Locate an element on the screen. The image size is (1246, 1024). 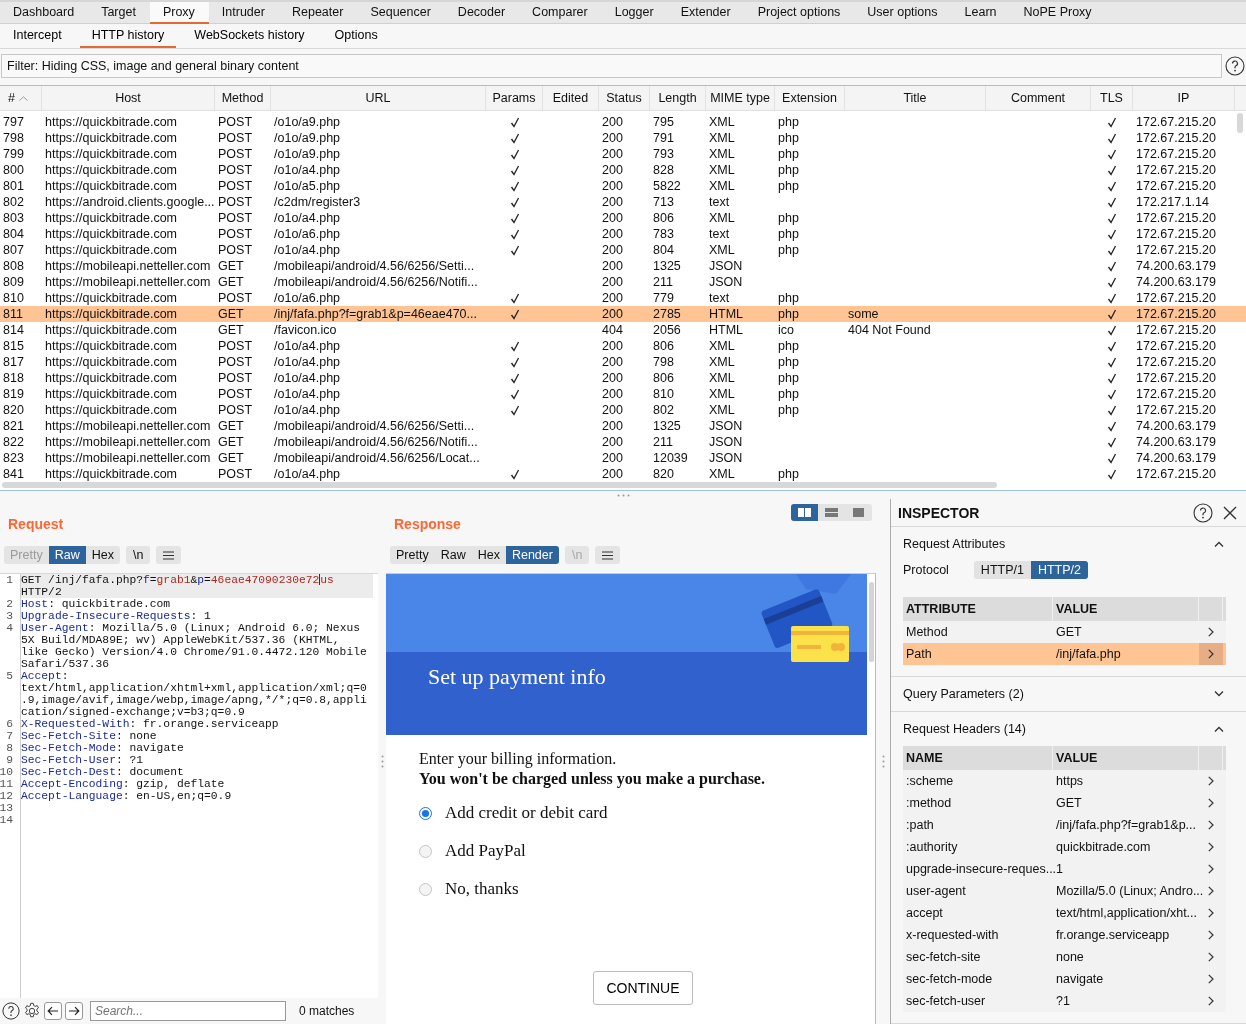
column-header: TLS is located at coordinates (1112, 98).